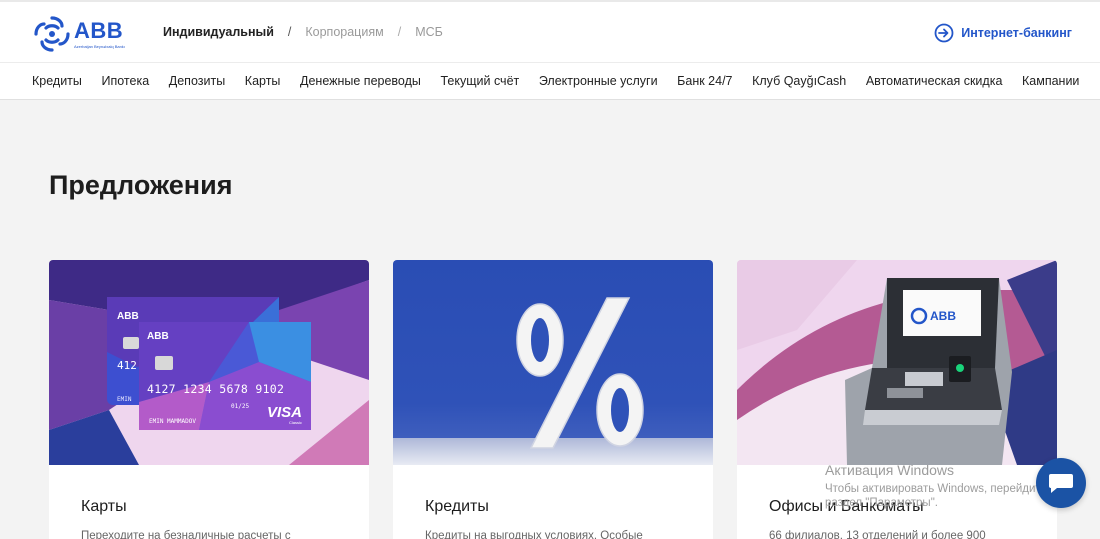  I want to click on nav-item-campaigns: Кампании, so click(1050, 81).